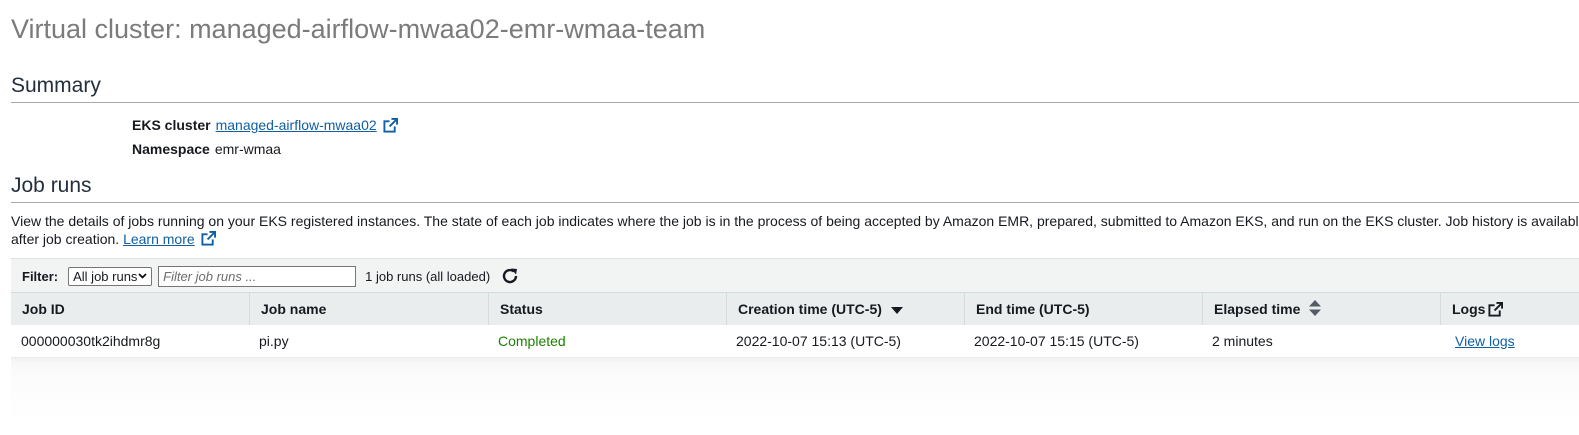  Describe the element at coordinates (532, 341) in the screenshot. I see `cell-status: Completed` at that location.